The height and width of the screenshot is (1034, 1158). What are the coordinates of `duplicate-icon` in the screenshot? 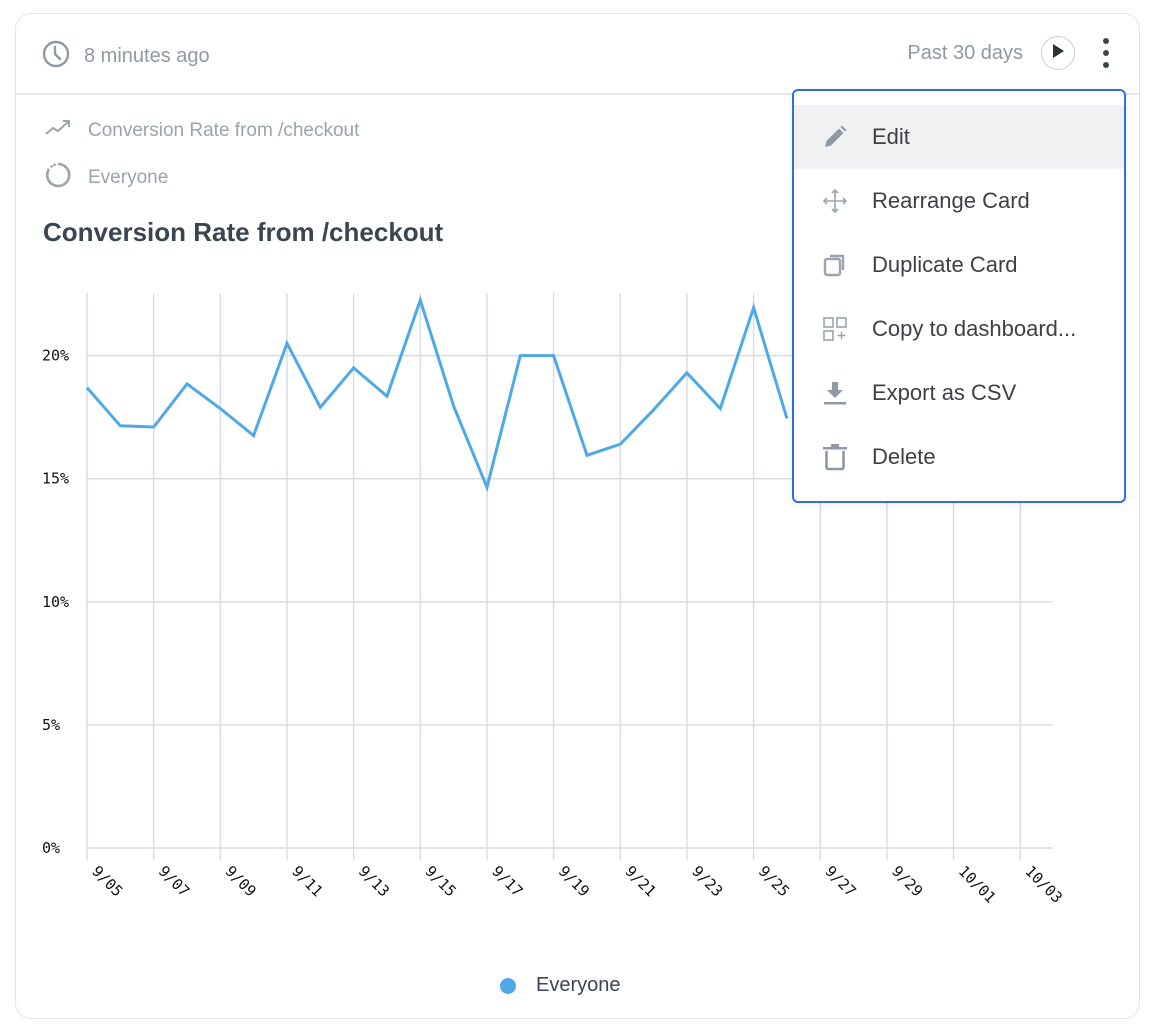 It's located at (835, 265).